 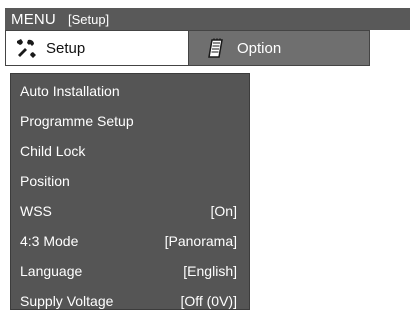 What do you see at coordinates (130, 91) in the screenshot?
I see `menu-item-auto-installation: Auto Installation` at bounding box center [130, 91].